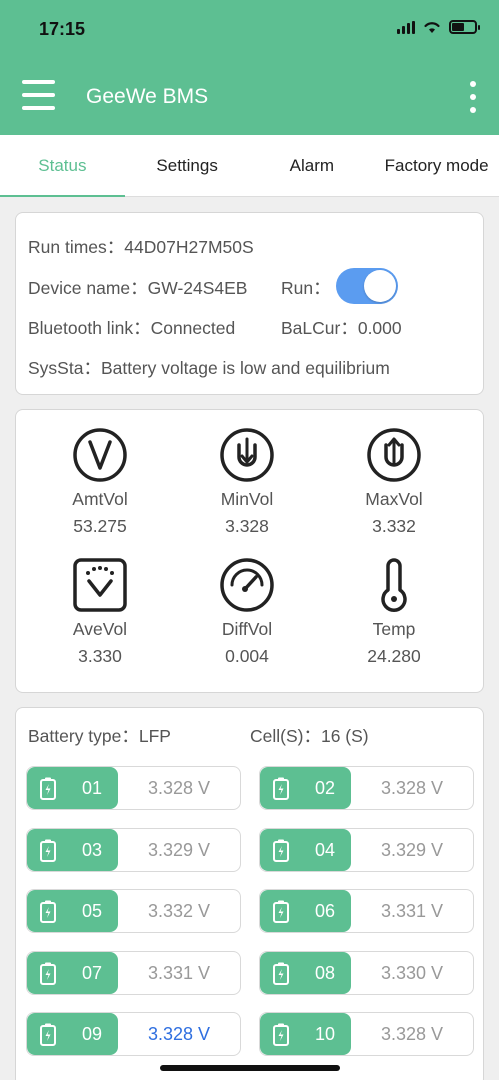 The height and width of the screenshot is (1080, 499). What do you see at coordinates (247, 585) in the screenshot?
I see `gauge-icon` at bounding box center [247, 585].